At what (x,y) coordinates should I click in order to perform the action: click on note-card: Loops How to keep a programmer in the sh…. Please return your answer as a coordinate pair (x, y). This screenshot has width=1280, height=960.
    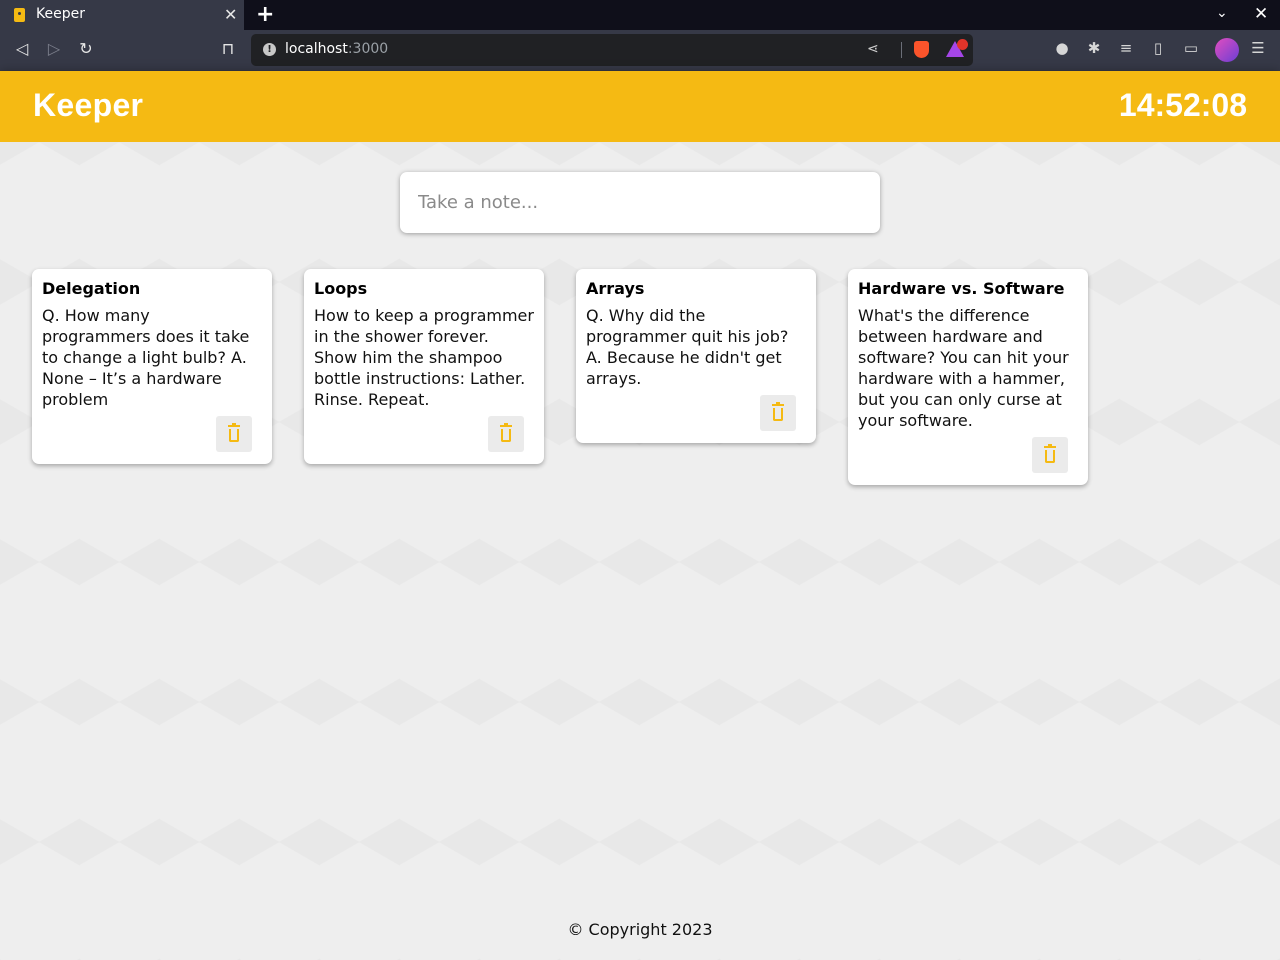
    Looking at the image, I should click on (424, 366).